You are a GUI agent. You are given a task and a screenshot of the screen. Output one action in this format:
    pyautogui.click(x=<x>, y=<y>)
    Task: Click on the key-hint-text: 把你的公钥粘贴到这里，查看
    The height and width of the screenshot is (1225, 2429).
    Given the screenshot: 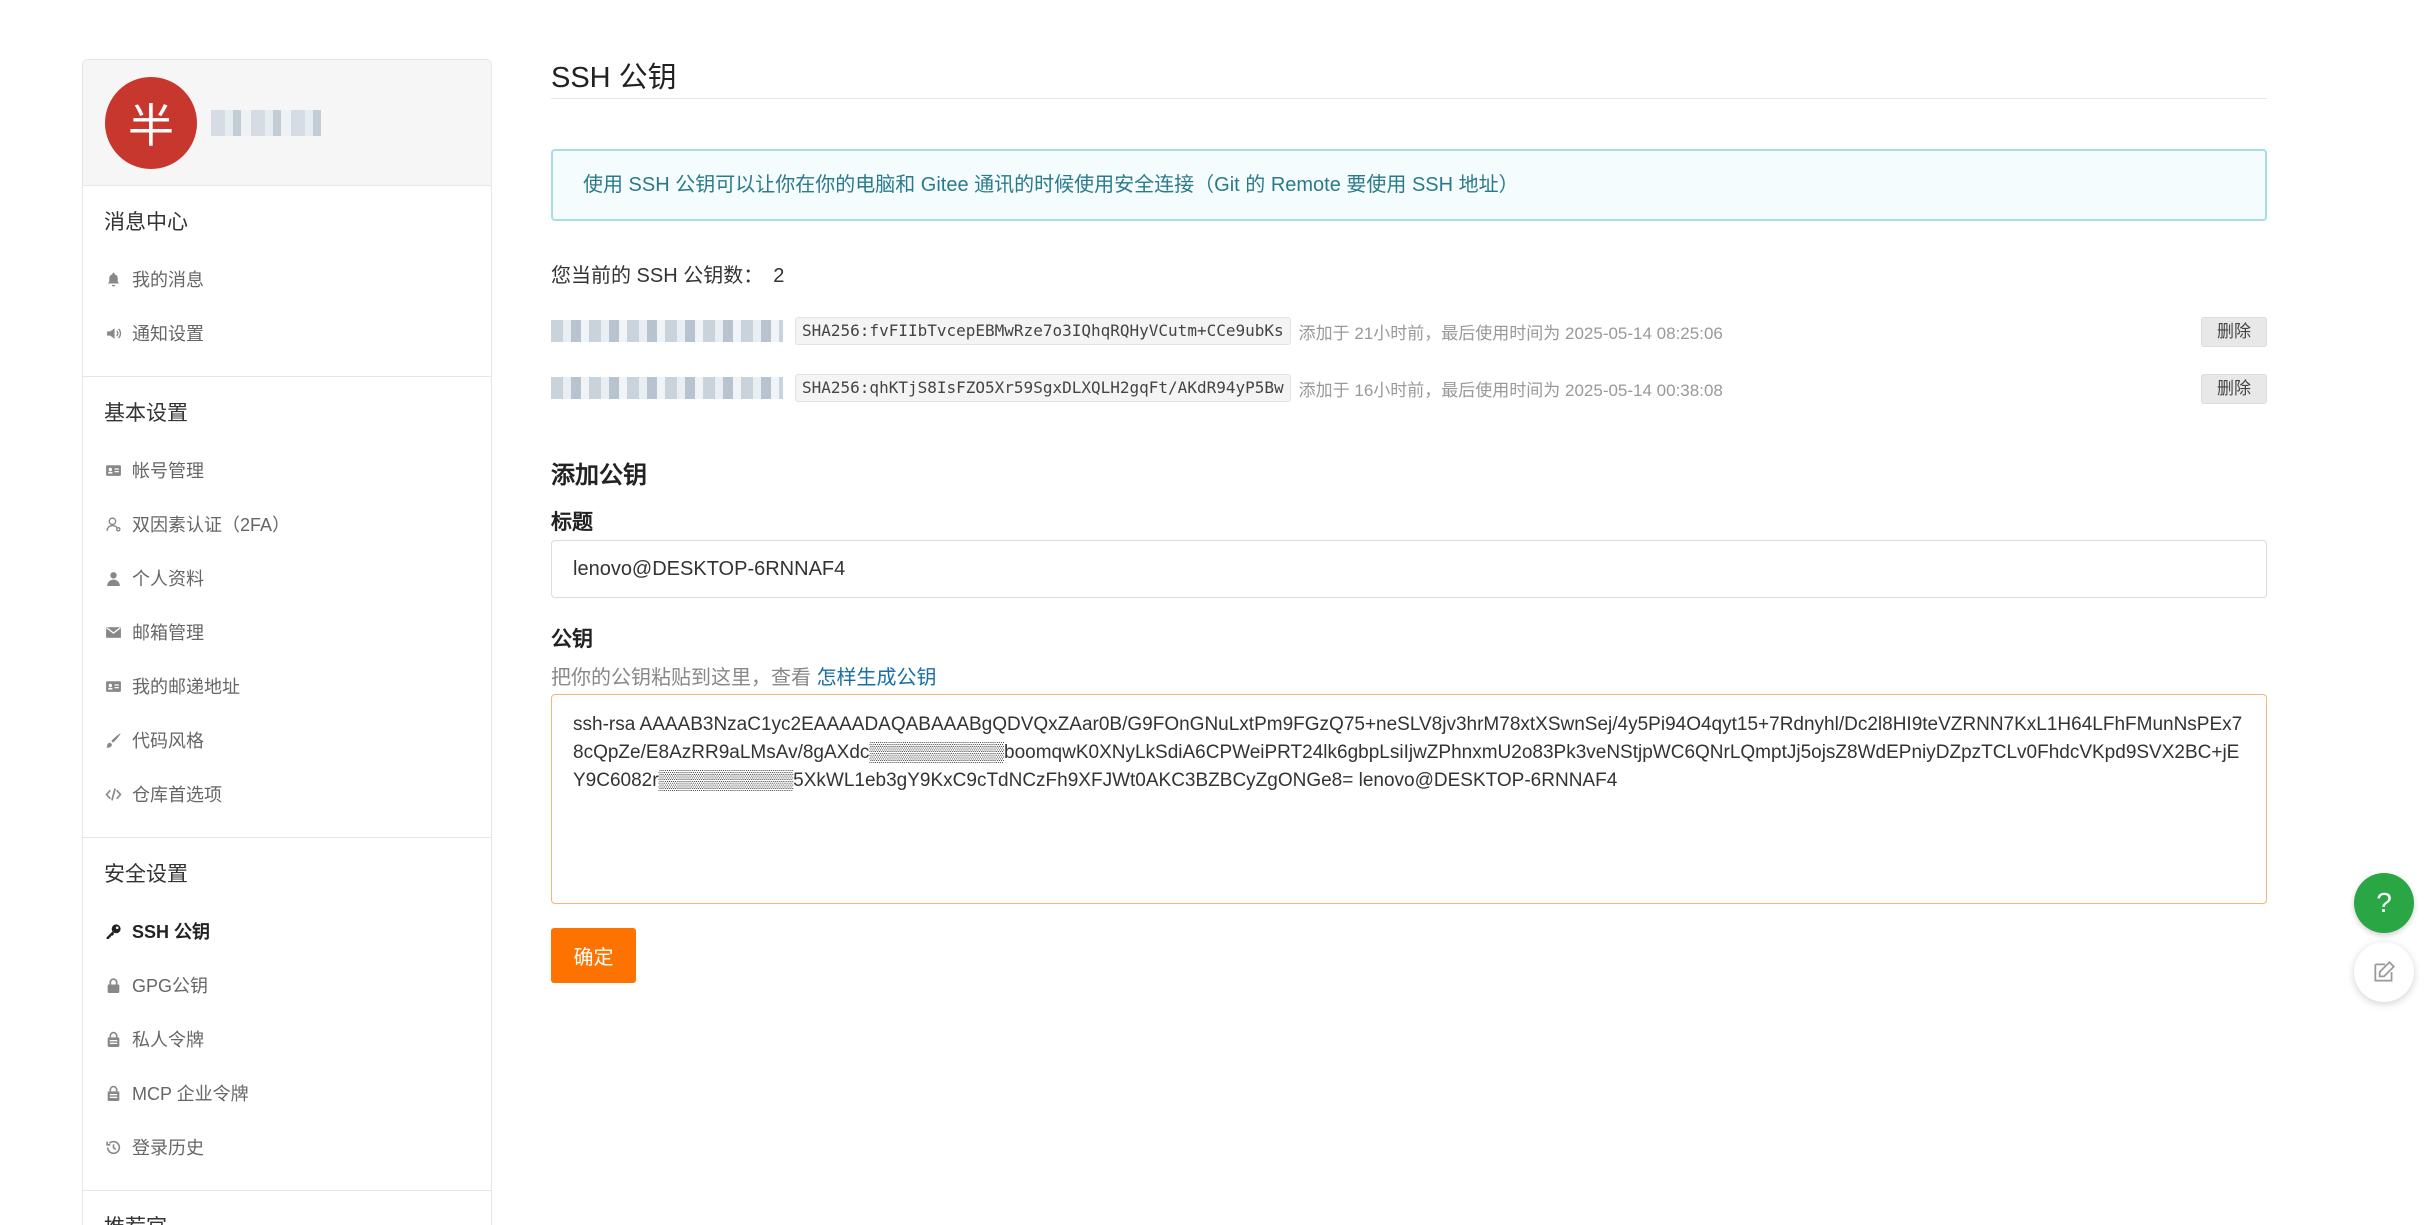 What is the action you would take?
    pyautogui.click(x=684, y=678)
    